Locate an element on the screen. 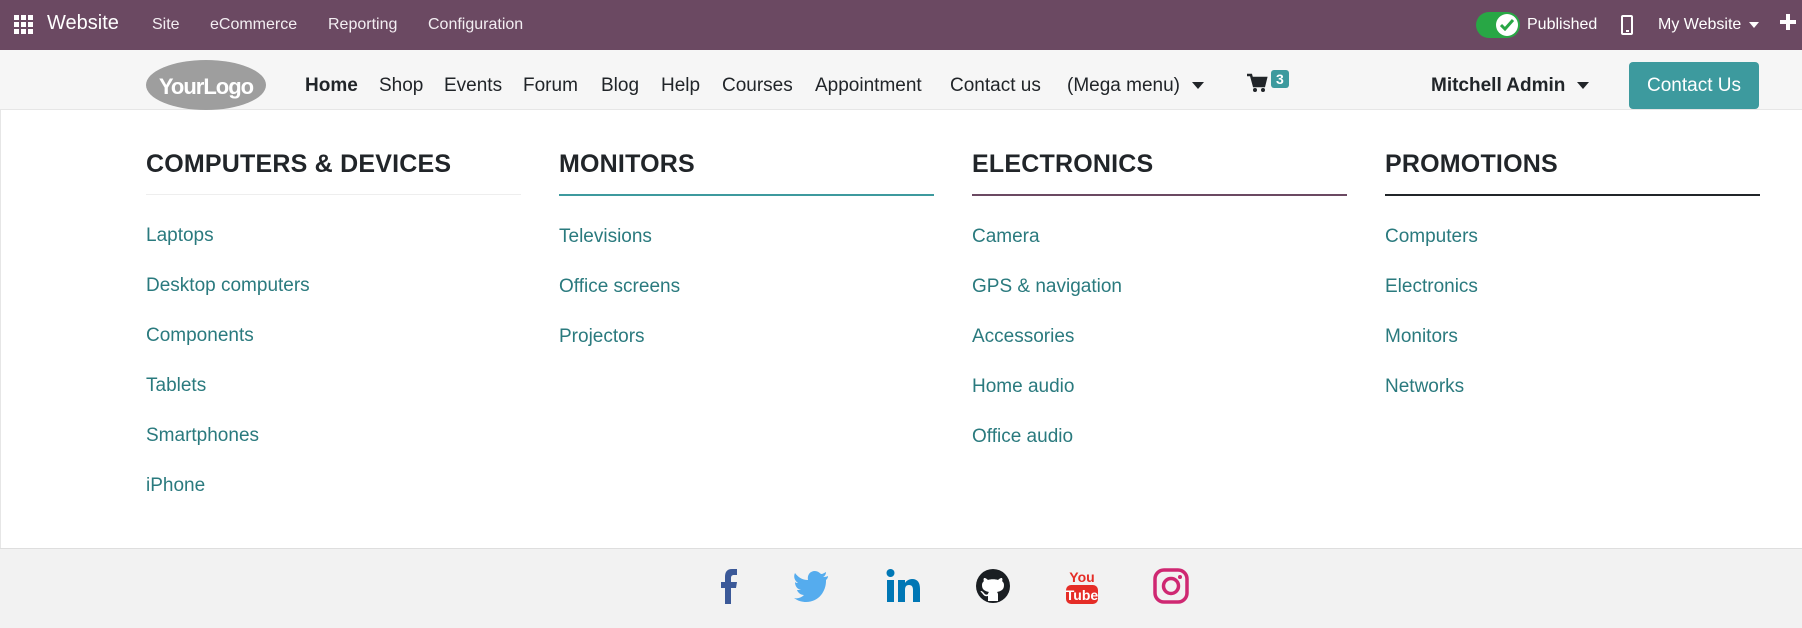  menu-link: Projectors is located at coordinates (746, 351).